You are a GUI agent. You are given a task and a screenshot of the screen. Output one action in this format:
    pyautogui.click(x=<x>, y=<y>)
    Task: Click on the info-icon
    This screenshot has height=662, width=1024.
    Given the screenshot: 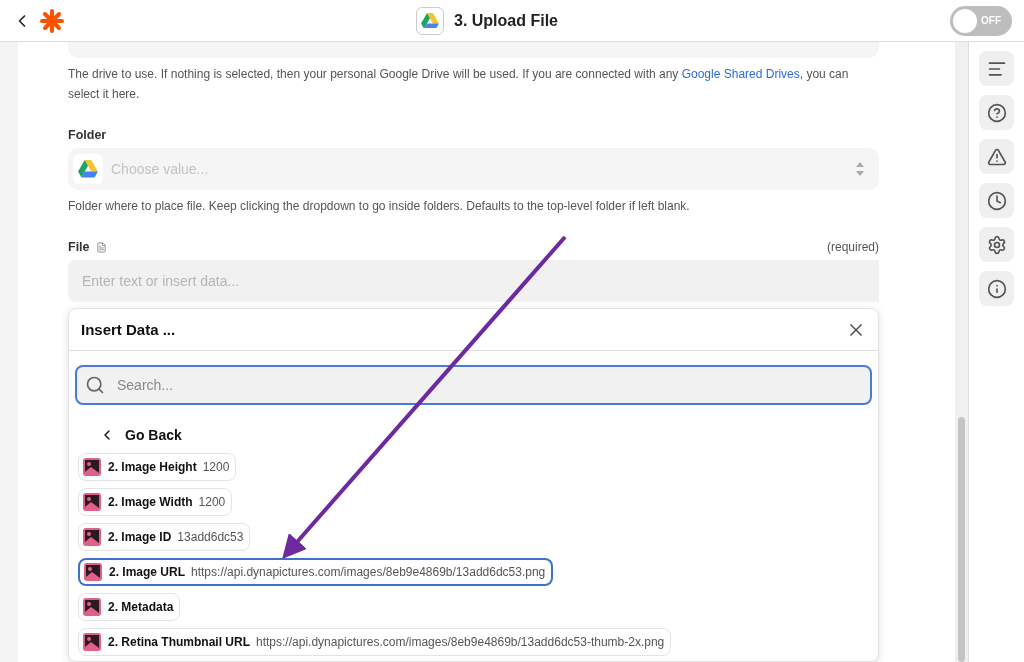 What is the action you would take?
    pyautogui.click(x=996, y=288)
    